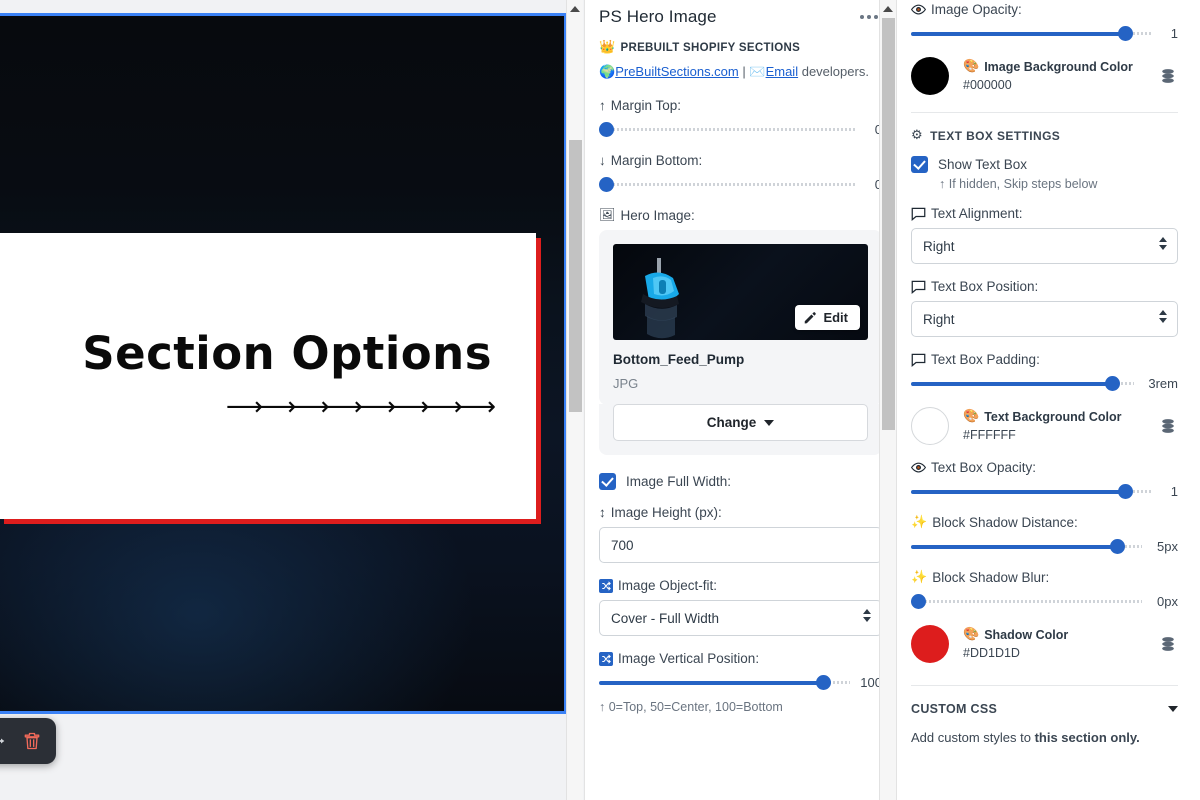  I want to click on email-link: Email, so click(782, 71).